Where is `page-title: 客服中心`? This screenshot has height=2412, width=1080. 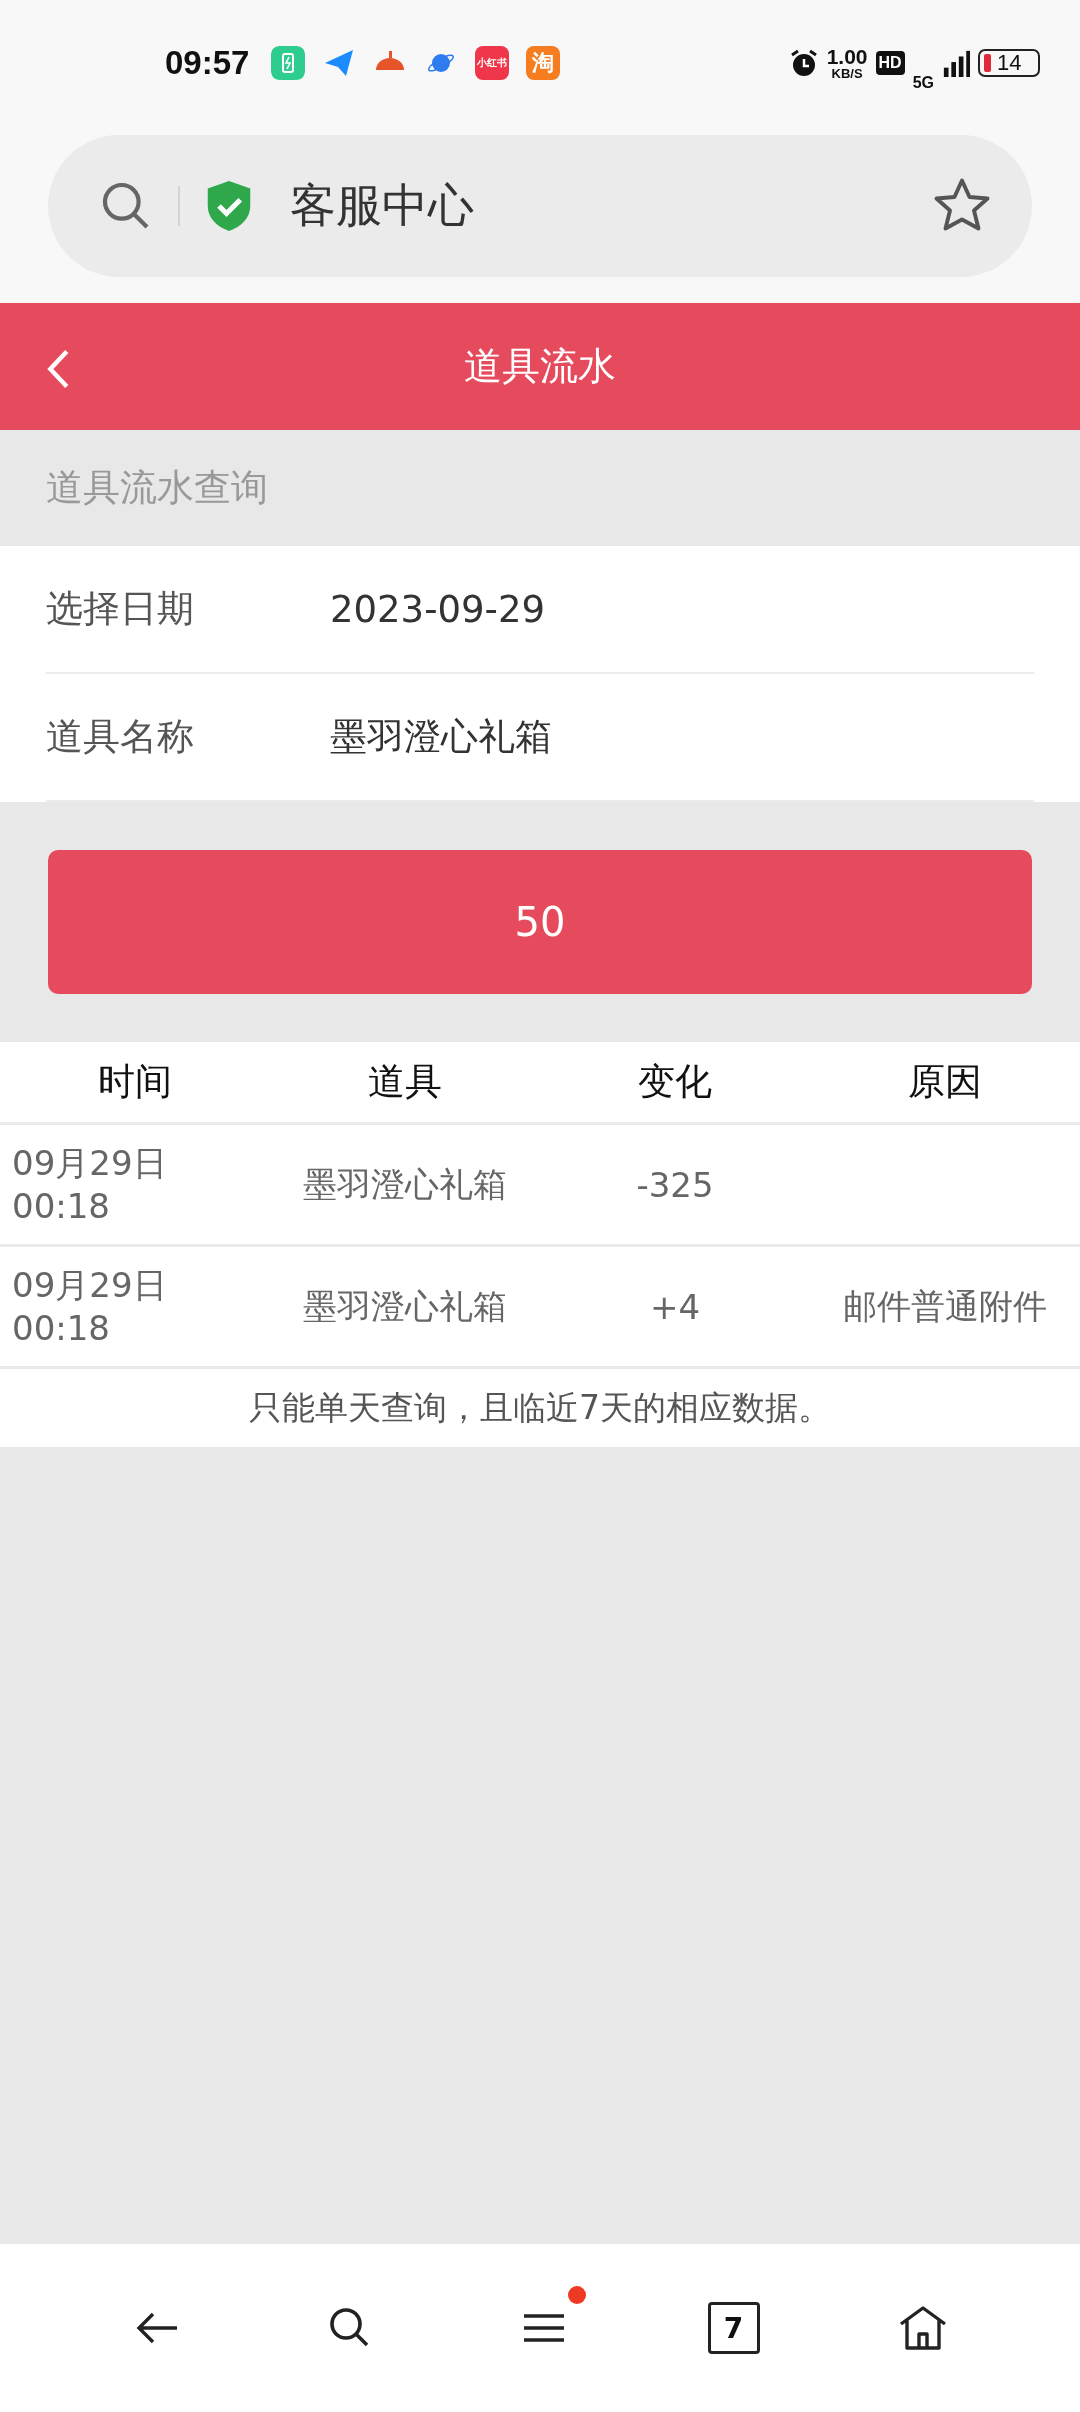
page-title: 客服中心 is located at coordinates (382, 205).